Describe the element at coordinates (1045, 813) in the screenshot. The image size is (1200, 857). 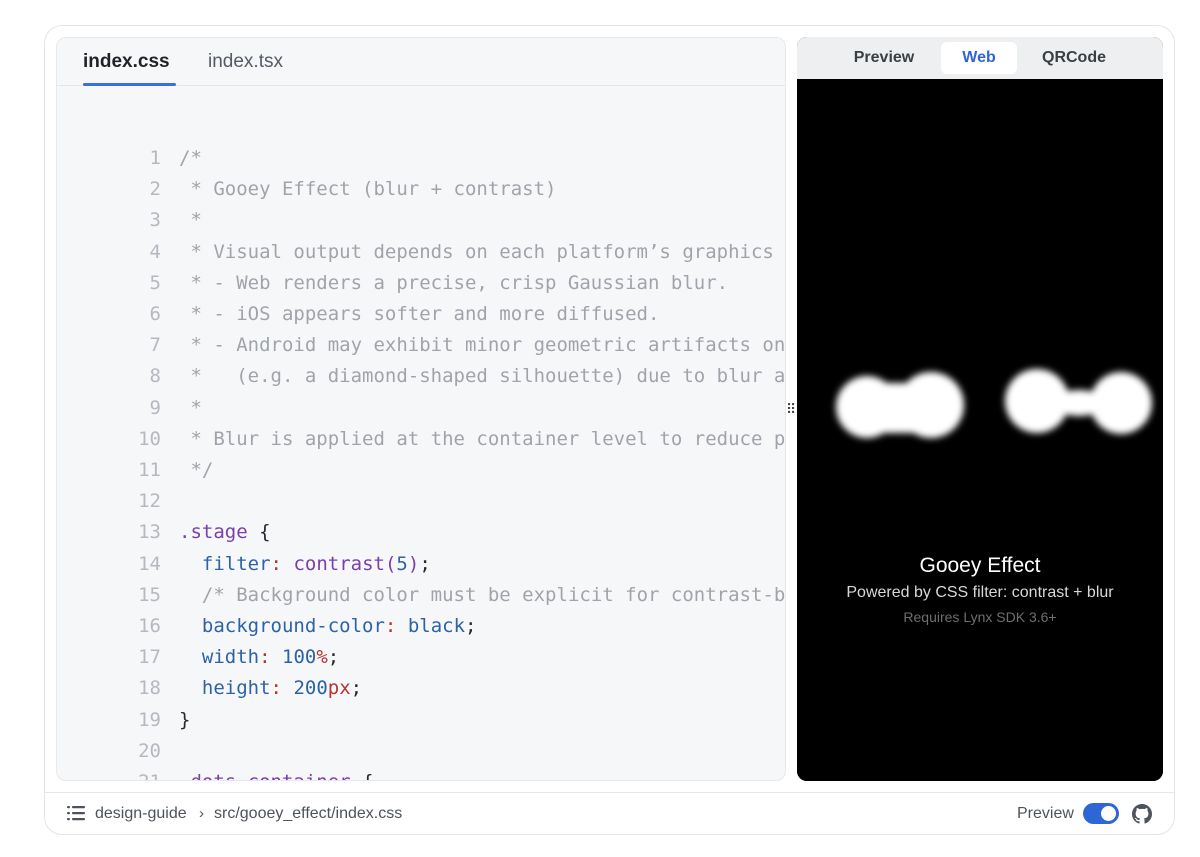
I see `preview-toggle-label: Preview` at that location.